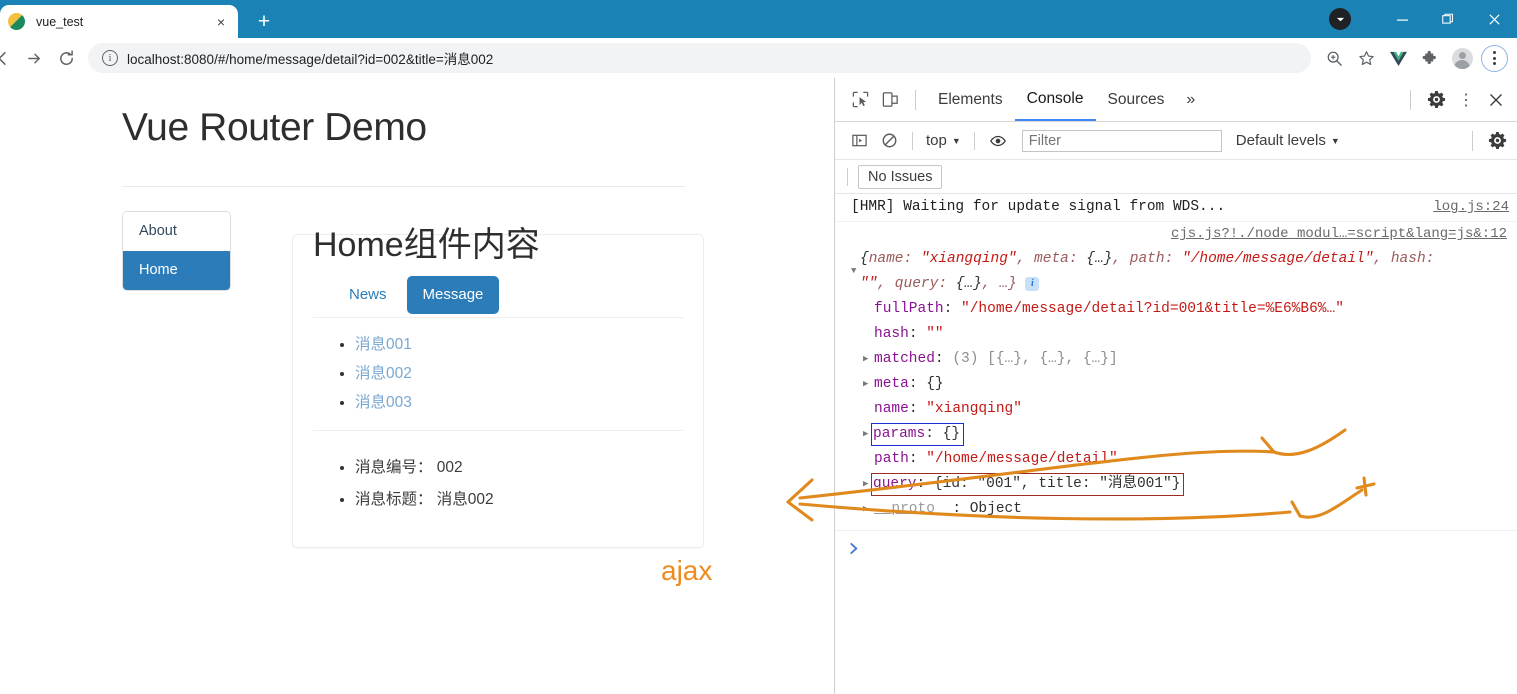 This screenshot has height=694, width=1517. What do you see at coordinates (110, 58) in the screenshot?
I see `site-info-icon: i` at bounding box center [110, 58].